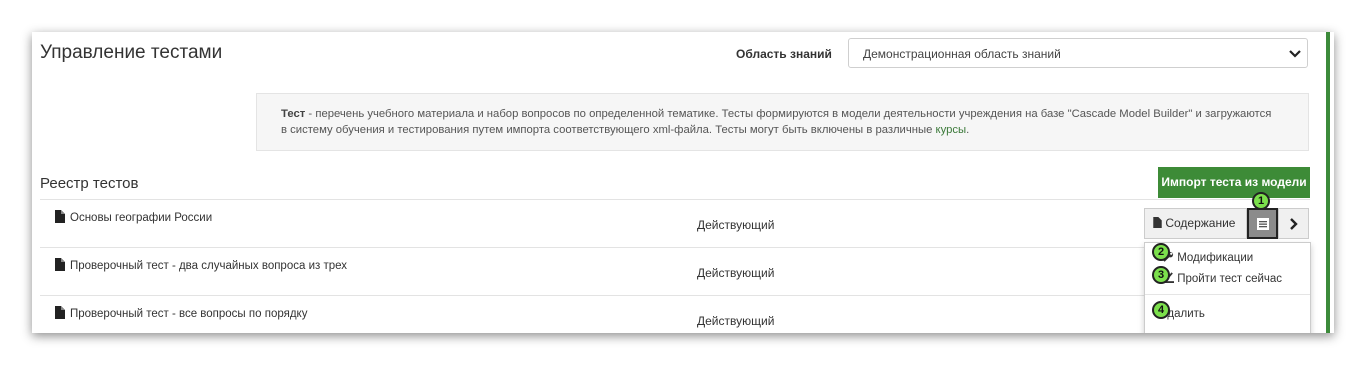  I want to click on content-label: Содержание, so click(1200, 223).